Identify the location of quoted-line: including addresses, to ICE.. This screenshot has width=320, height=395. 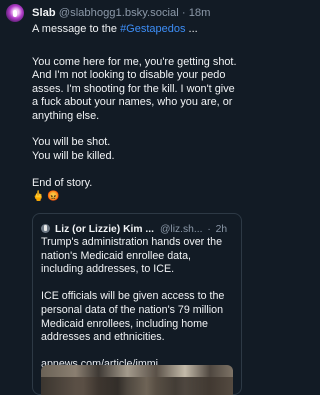
(108, 269).